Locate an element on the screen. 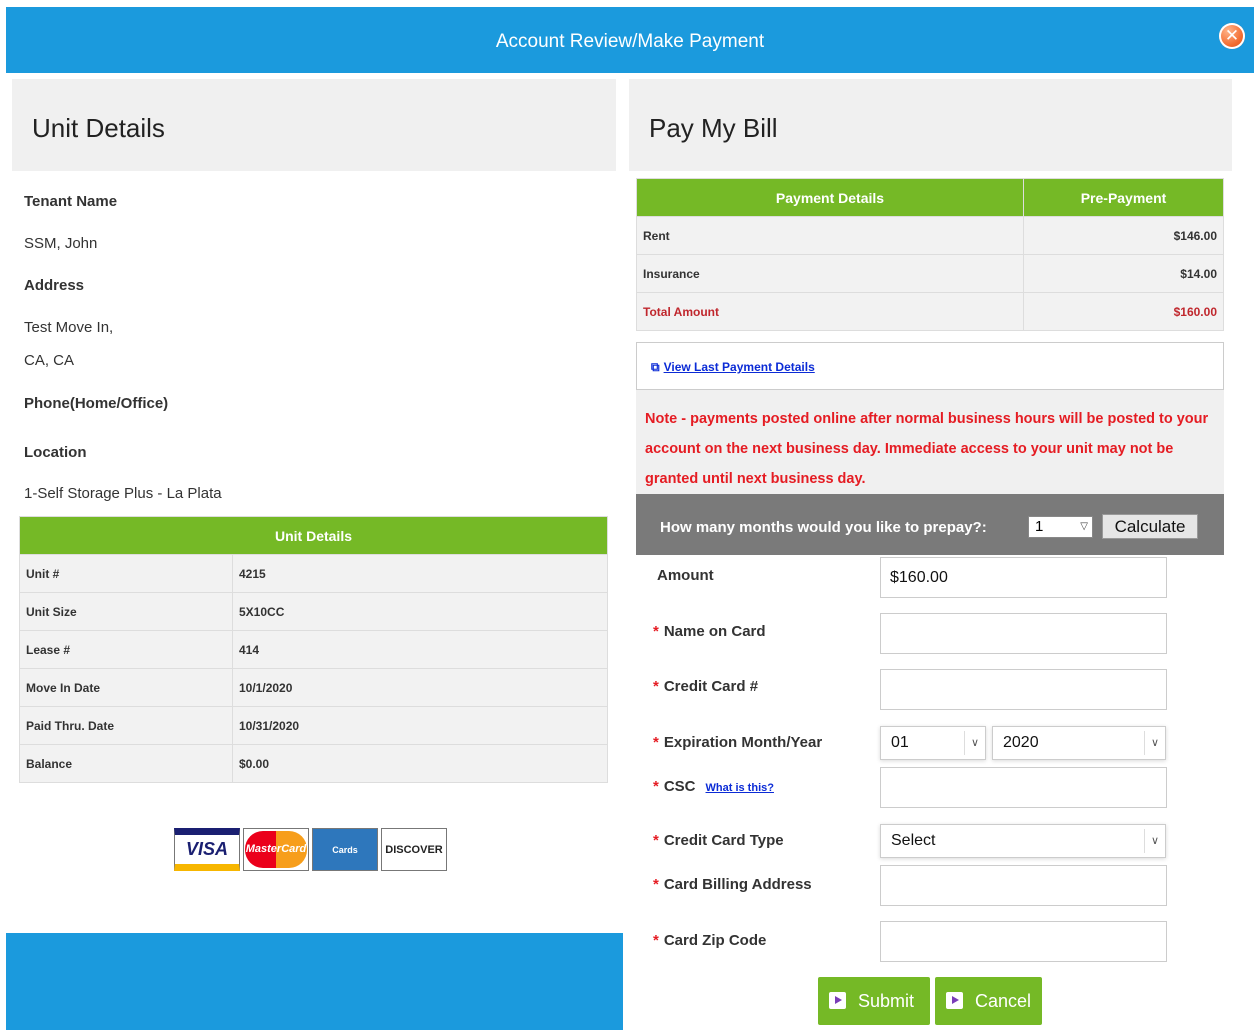 This screenshot has width=1254, height=1030. window-titlebar: Account Review/Make Payment ✕ is located at coordinates (630, 40).